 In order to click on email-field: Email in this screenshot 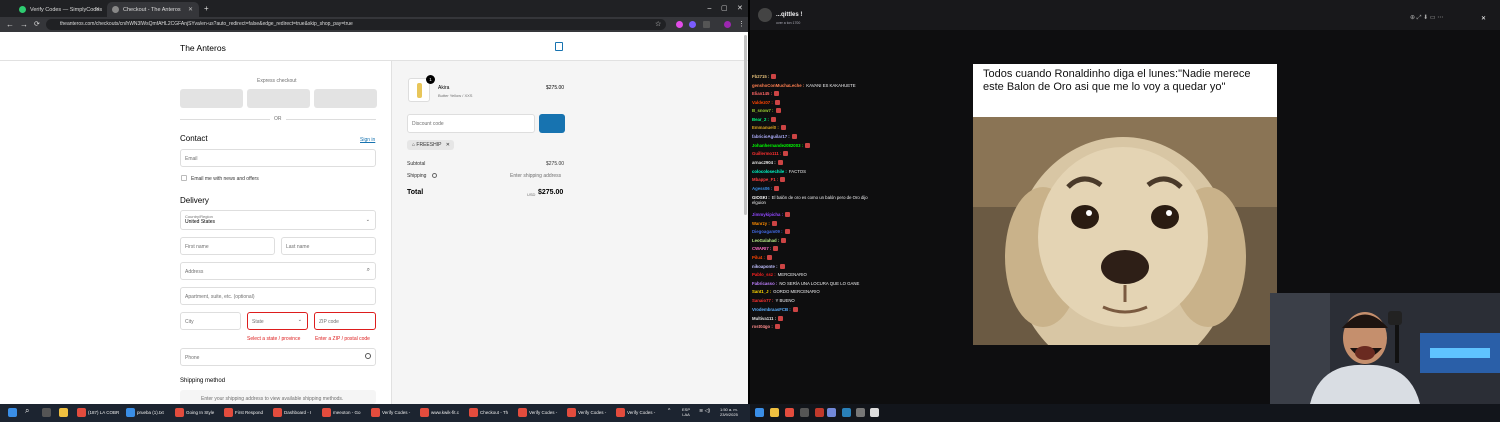, I will do `click(278, 158)`.